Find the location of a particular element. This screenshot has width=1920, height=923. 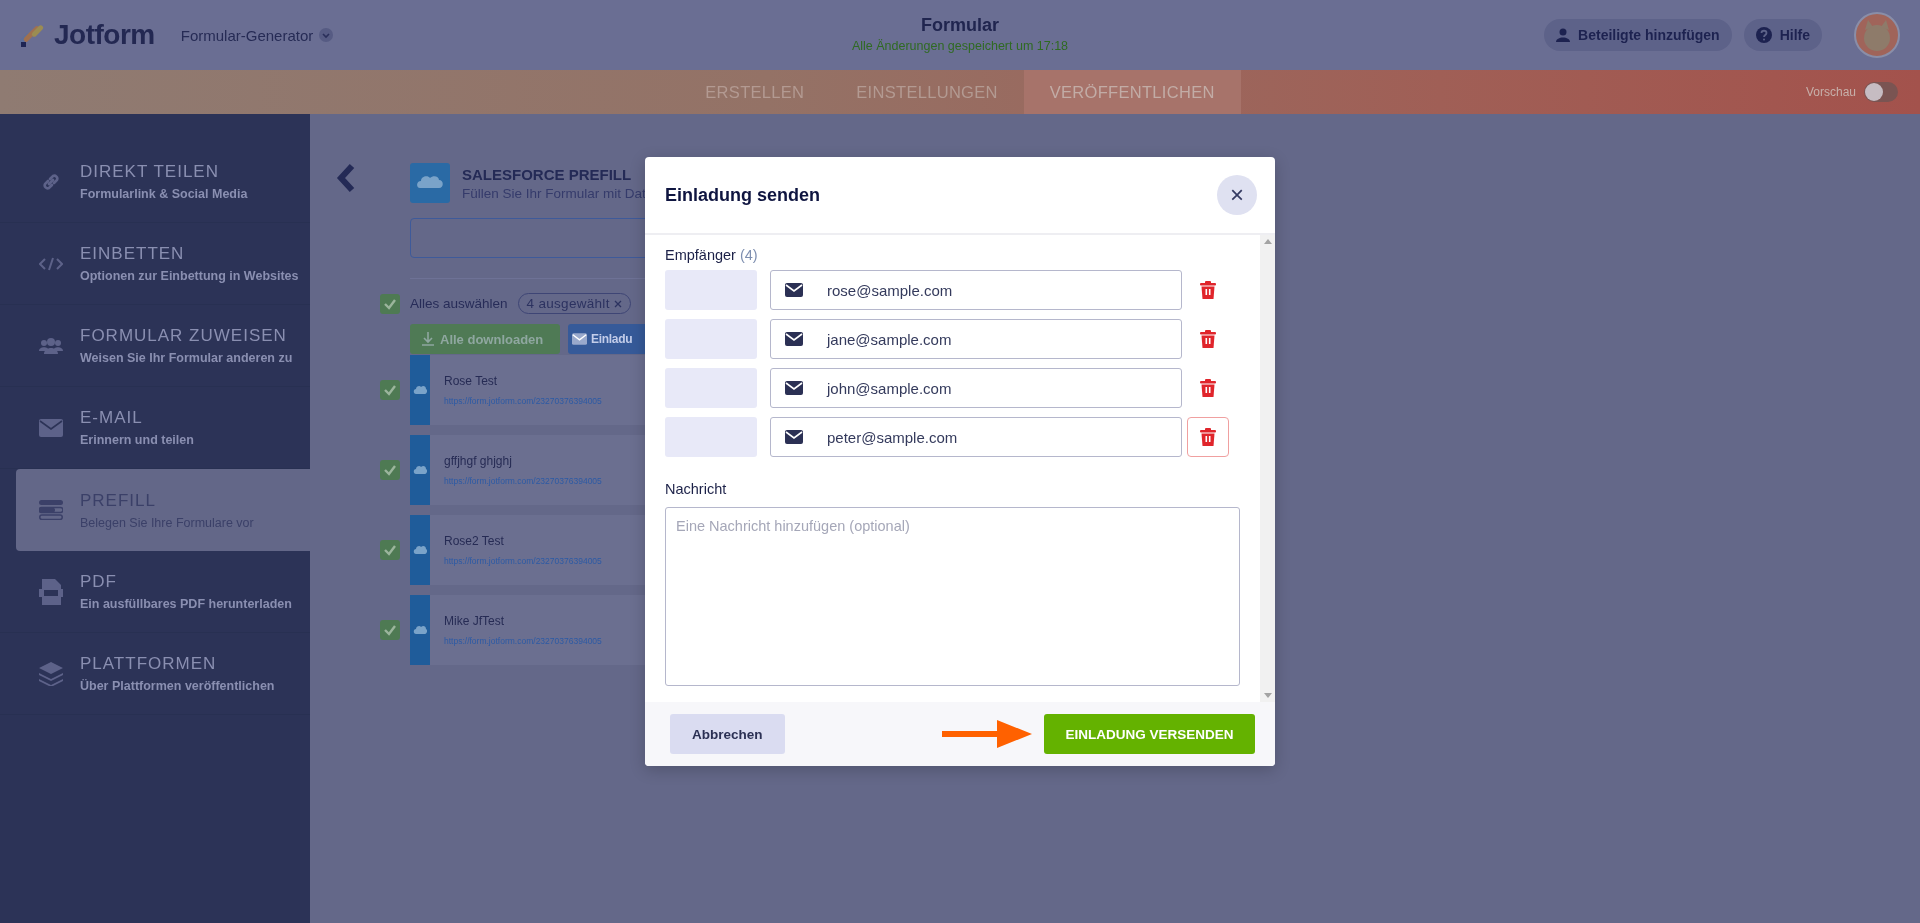

item-title: E-MAIL is located at coordinates (112, 418).